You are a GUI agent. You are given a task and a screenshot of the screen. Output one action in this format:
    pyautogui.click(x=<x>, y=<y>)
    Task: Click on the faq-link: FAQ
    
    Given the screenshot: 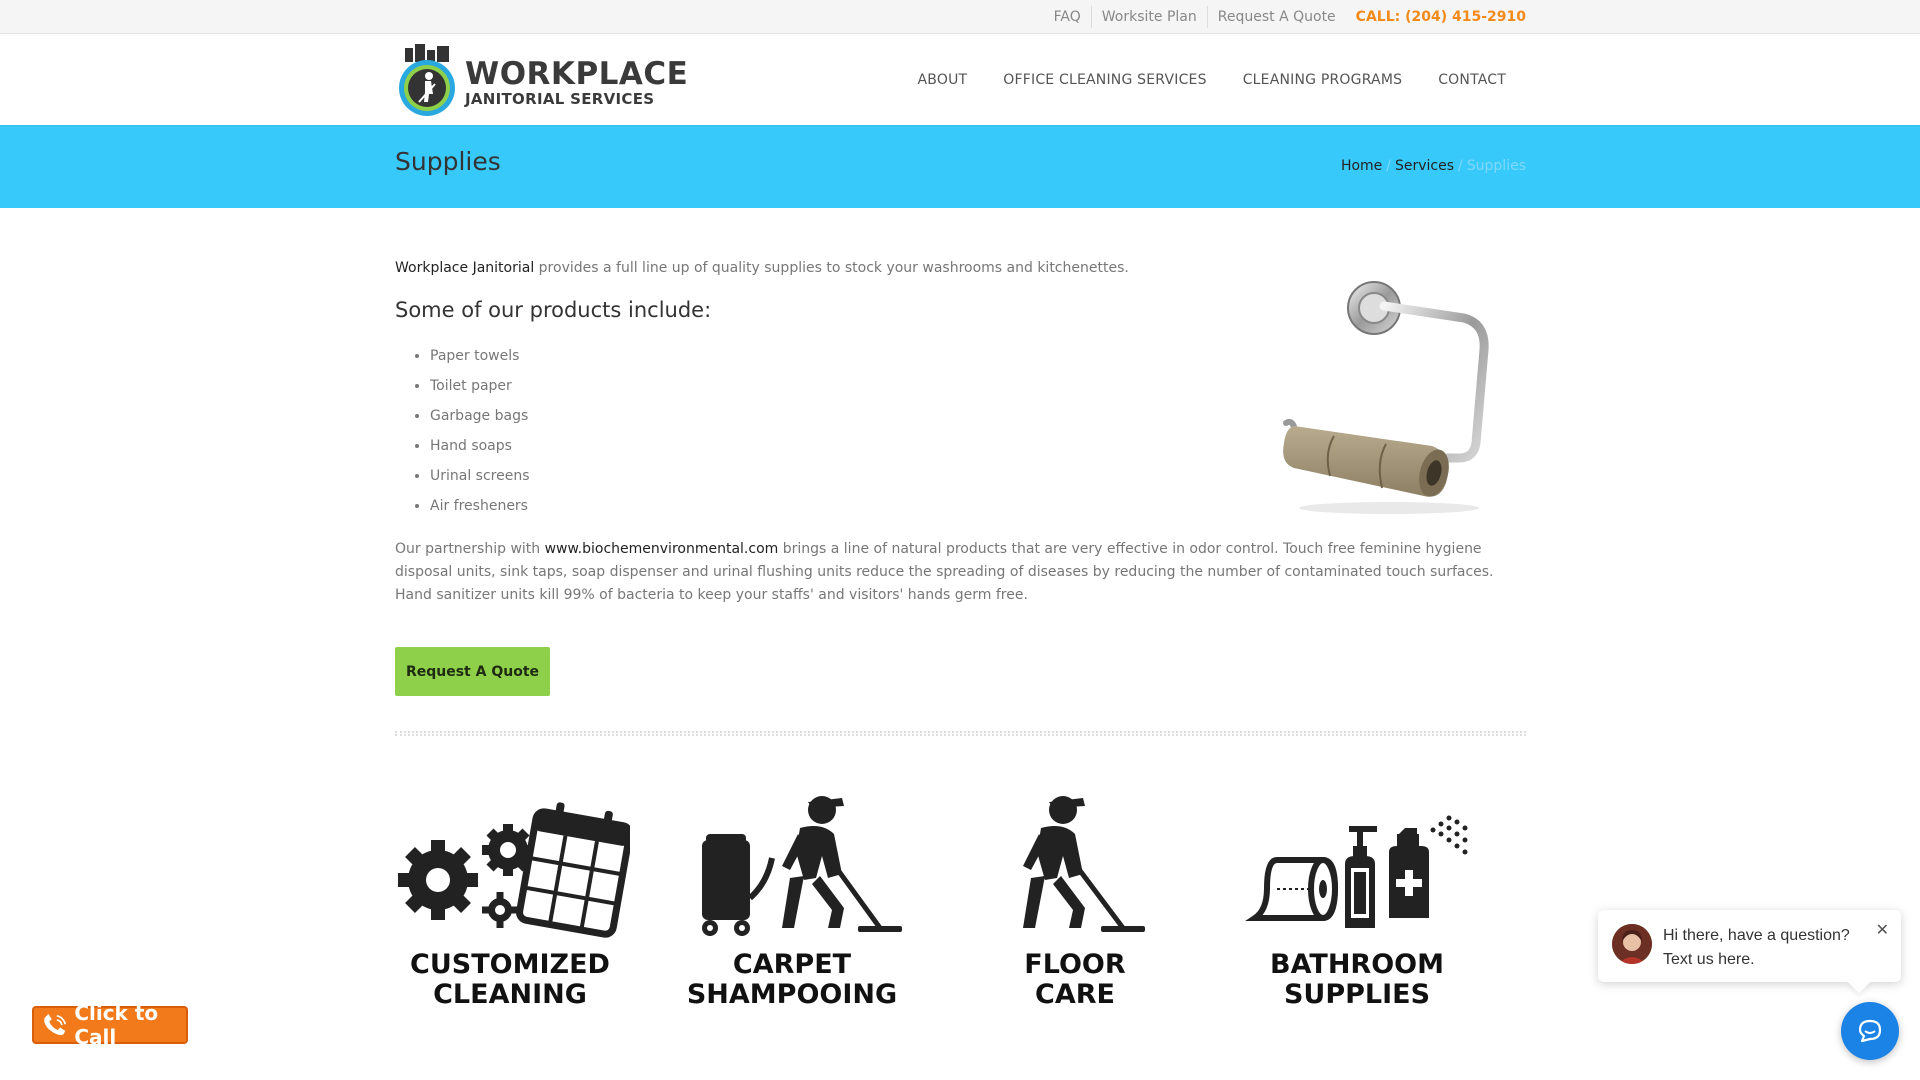 What is the action you would take?
    pyautogui.click(x=1068, y=17)
    